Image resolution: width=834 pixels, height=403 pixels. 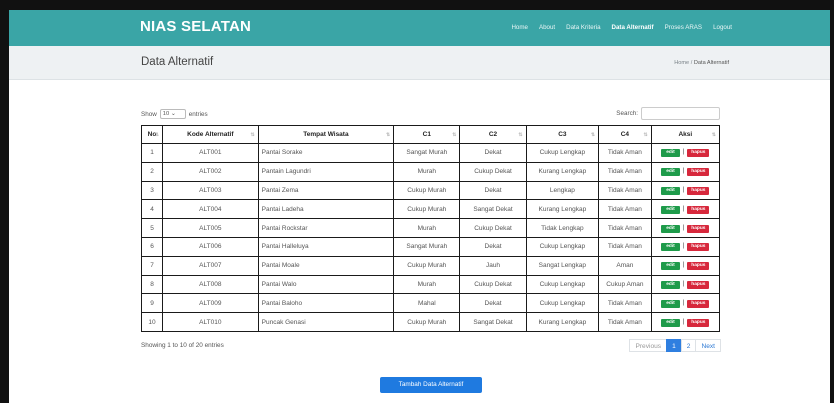 What do you see at coordinates (210, 303) in the screenshot?
I see `cell-kode: ALT009` at bounding box center [210, 303].